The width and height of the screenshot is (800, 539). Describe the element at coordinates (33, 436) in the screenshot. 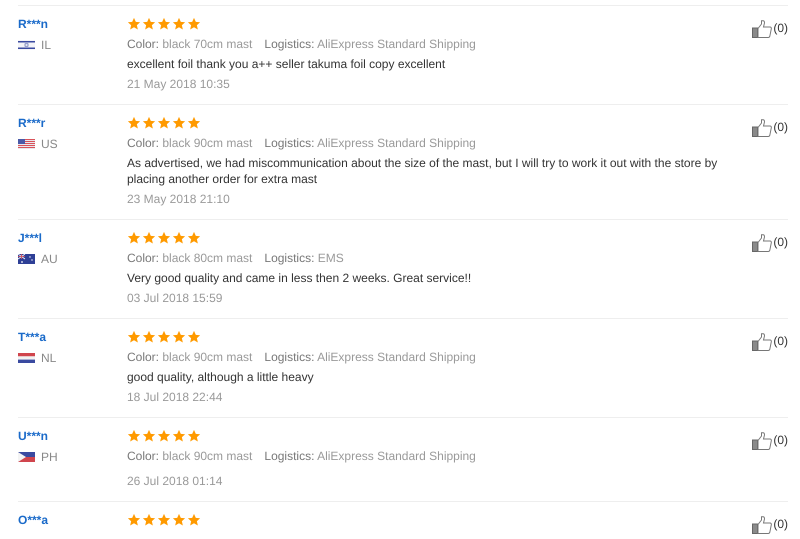

I see `reviewer-name: U***n` at that location.